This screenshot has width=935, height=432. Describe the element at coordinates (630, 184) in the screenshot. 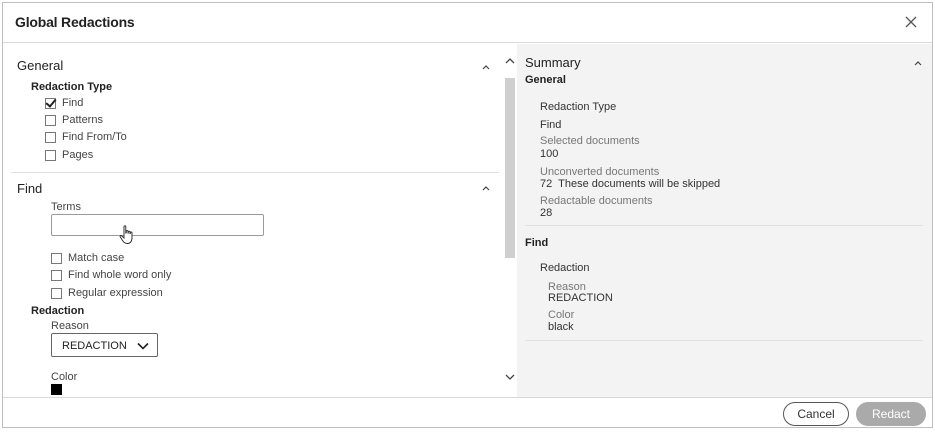

I see `summary-unconverted-value: 72 These documents will be skipped` at that location.